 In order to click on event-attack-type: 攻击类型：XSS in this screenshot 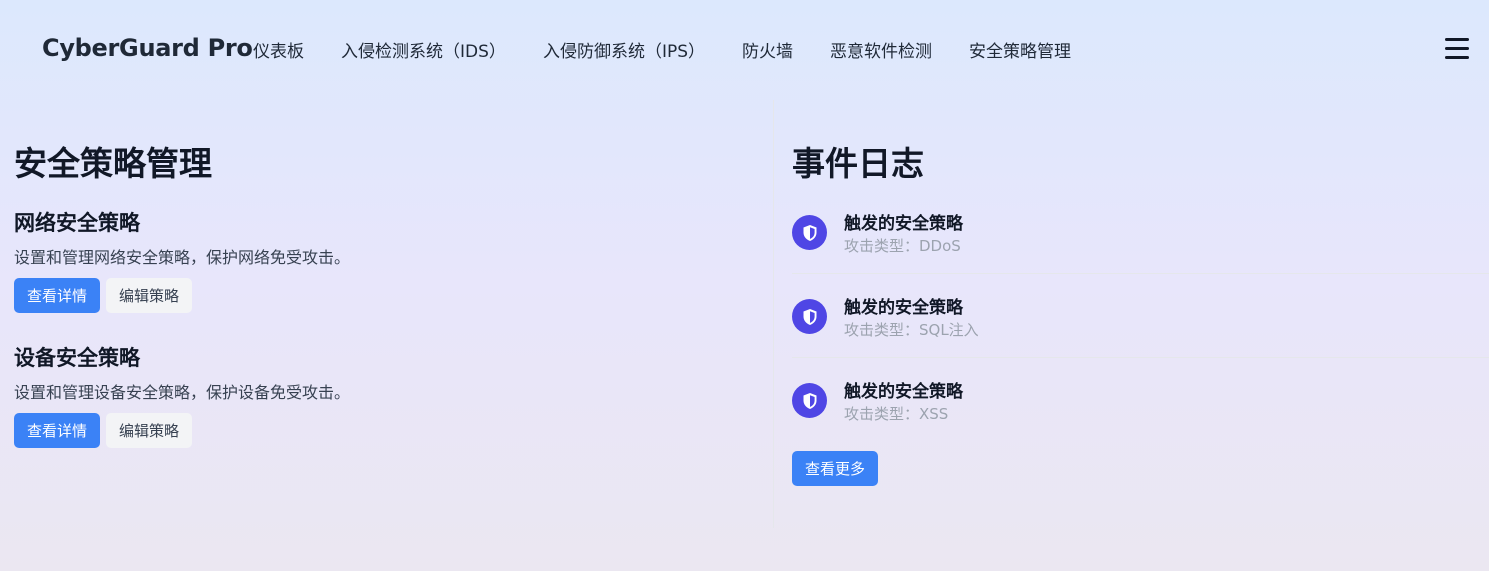, I will do `click(896, 414)`.